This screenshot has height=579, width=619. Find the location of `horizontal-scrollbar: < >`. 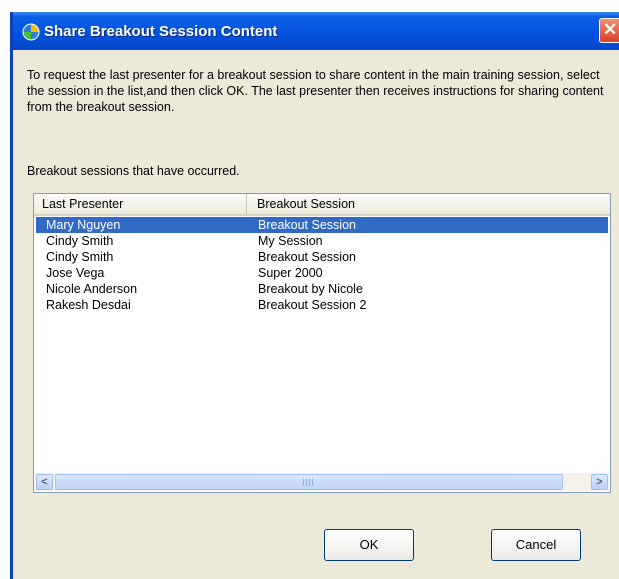

horizontal-scrollbar: < > is located at coordinates (322, 482).